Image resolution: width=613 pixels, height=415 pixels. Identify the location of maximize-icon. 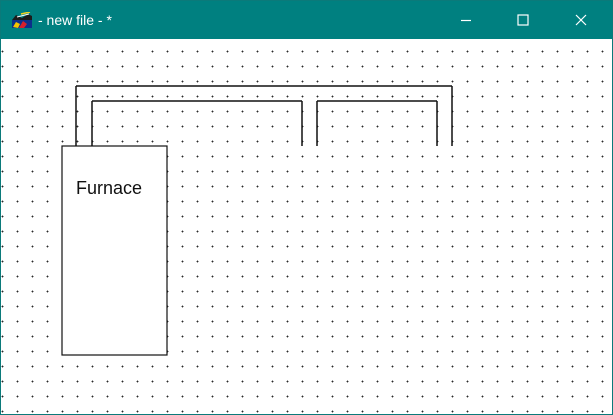
(523, 20).